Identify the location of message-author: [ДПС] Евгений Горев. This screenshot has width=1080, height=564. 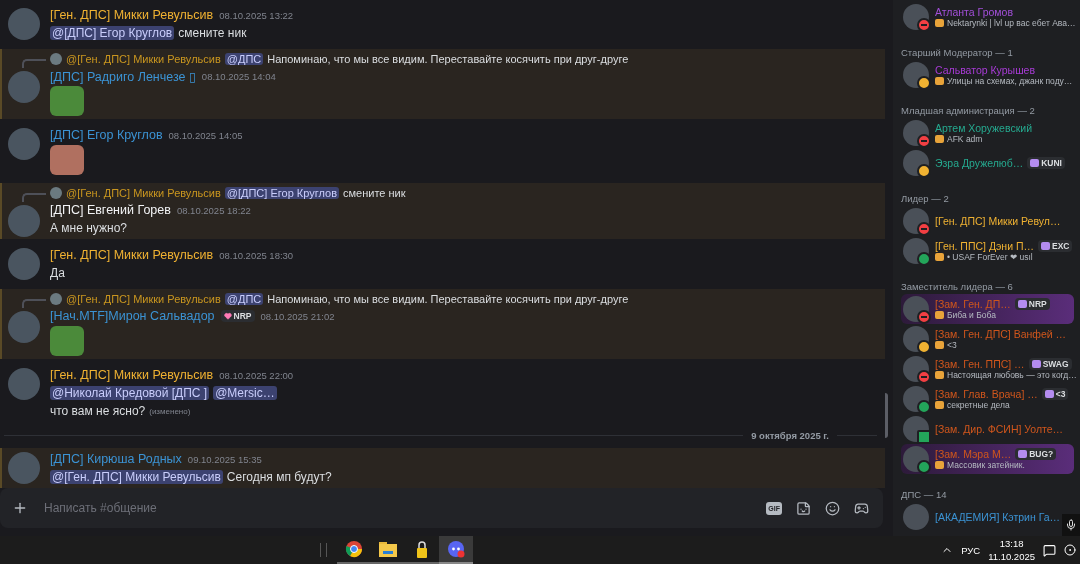
(110, 210).